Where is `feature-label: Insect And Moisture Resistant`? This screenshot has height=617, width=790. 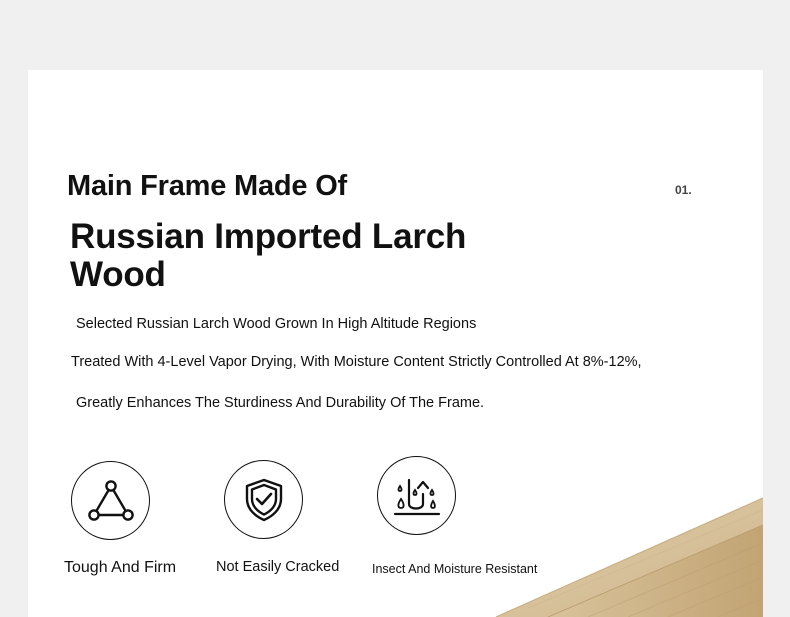 feature-label: Insect And Moisture Resistant is located at coordinates (455, 569).